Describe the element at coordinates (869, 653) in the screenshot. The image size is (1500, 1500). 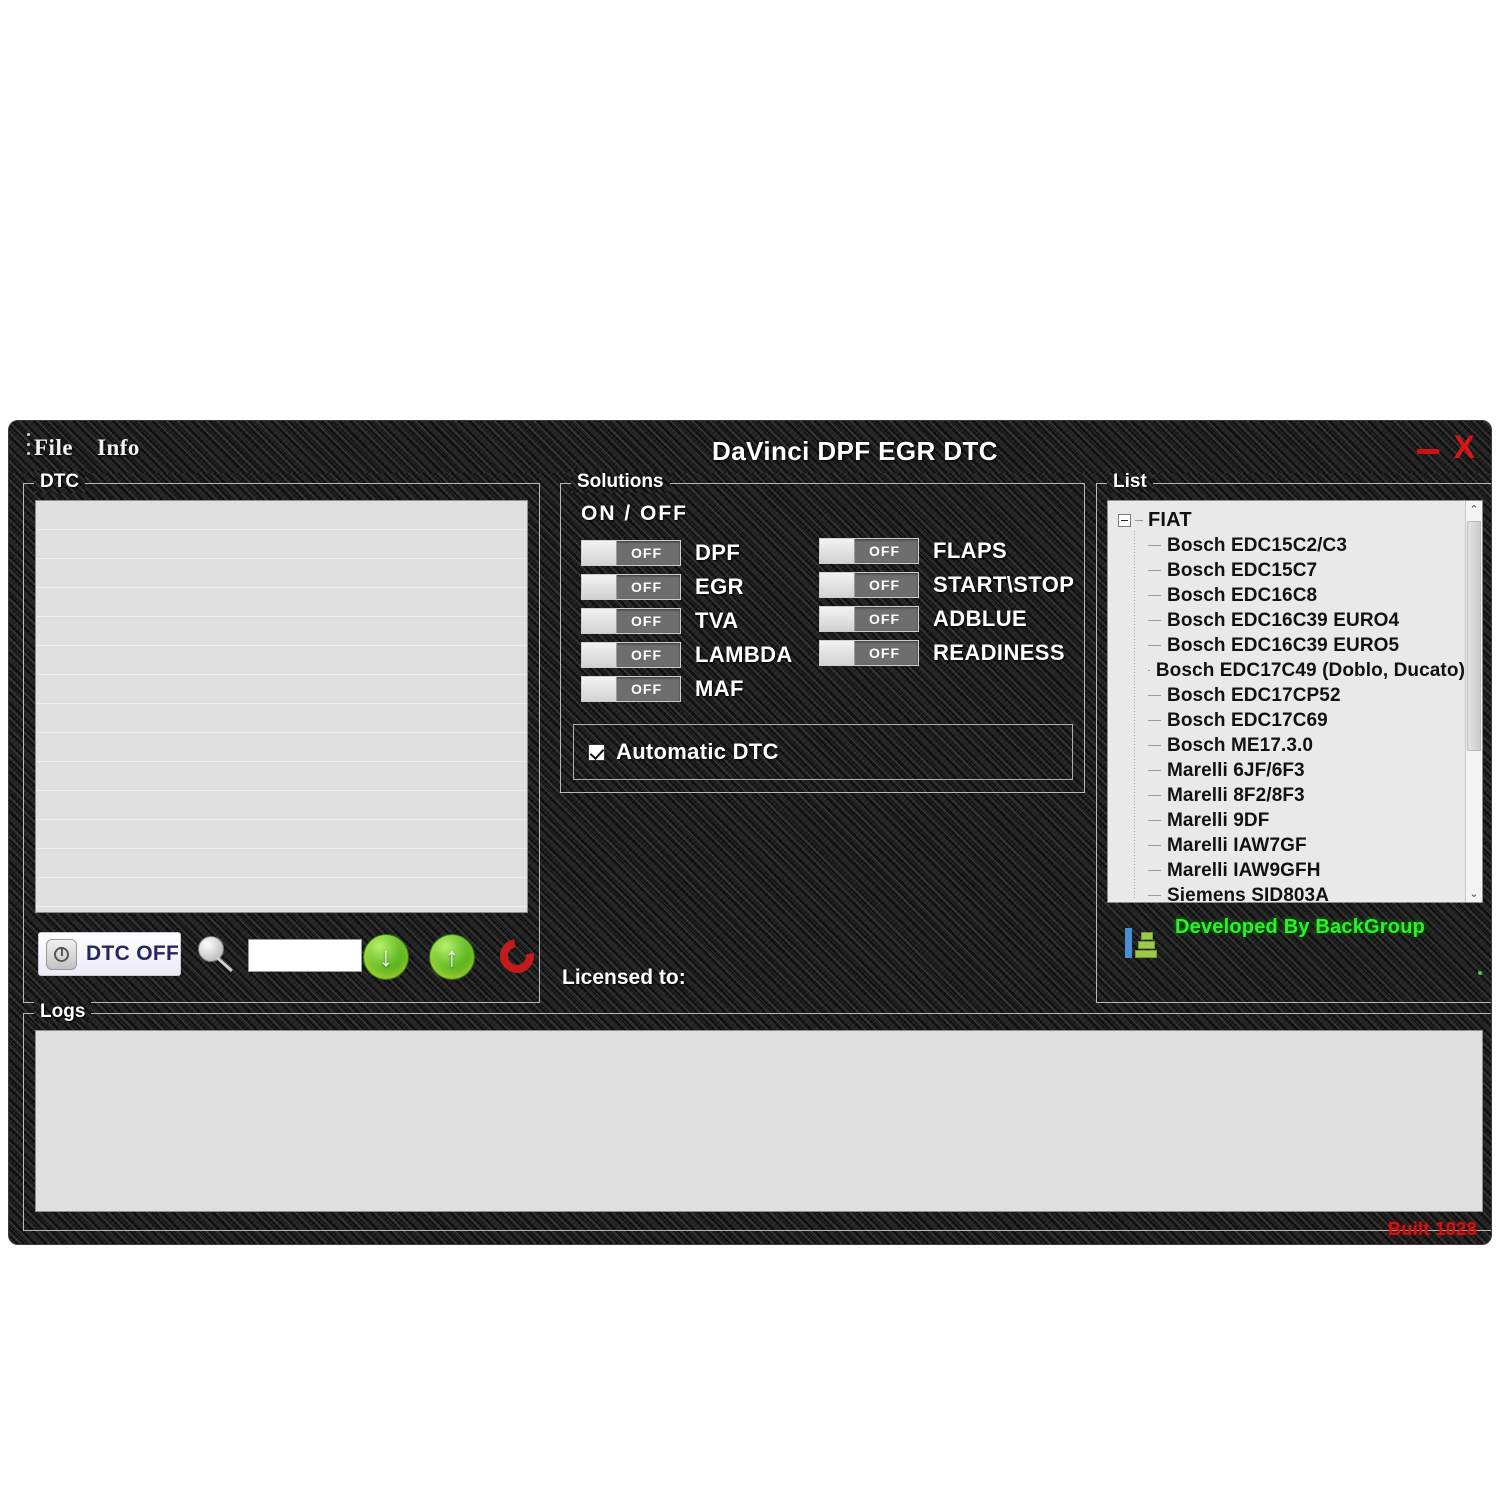
I see `toggle-readiness: OFF` at that location.